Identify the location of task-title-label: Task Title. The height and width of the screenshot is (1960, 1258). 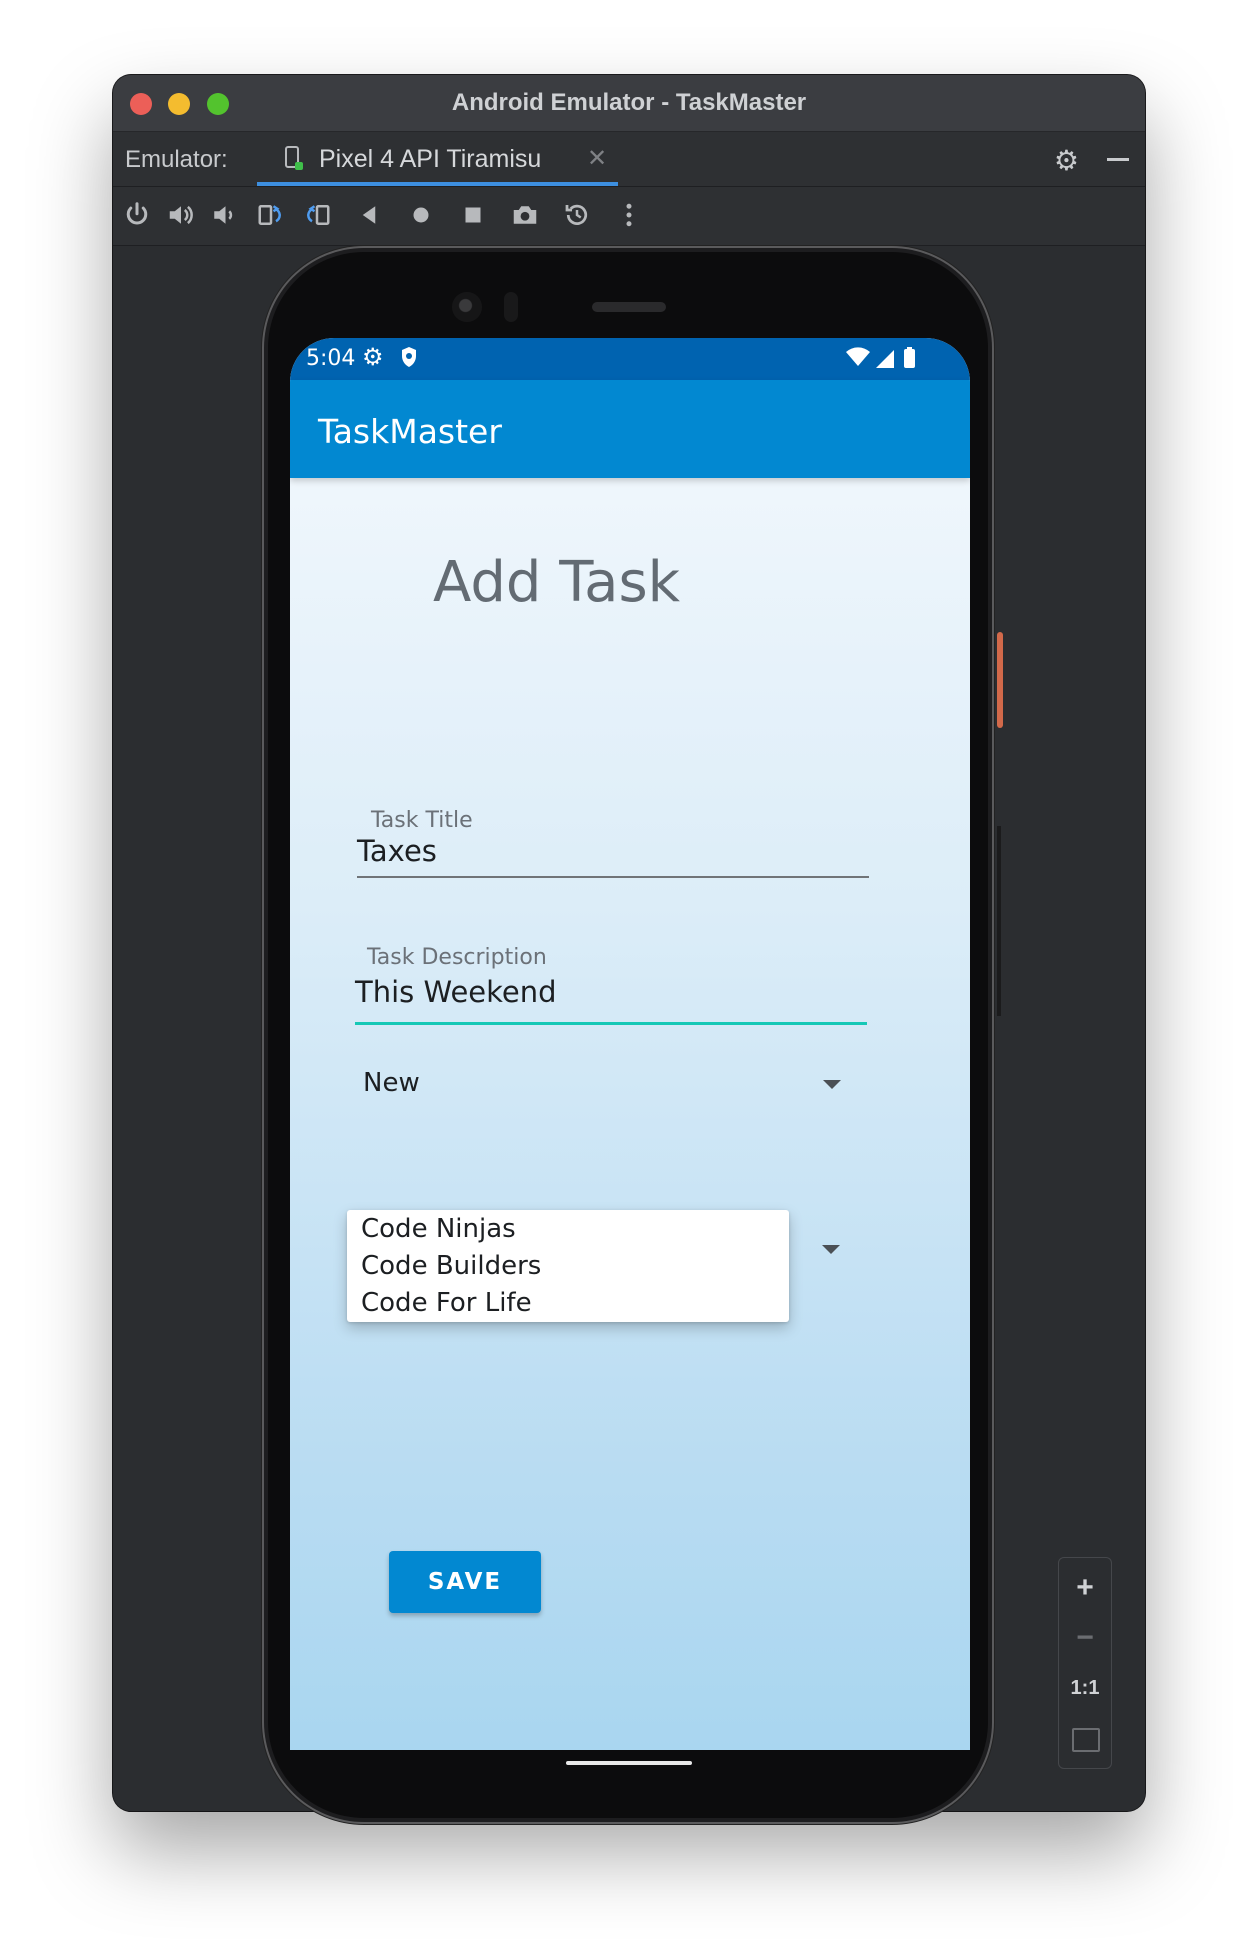
(422, 820).